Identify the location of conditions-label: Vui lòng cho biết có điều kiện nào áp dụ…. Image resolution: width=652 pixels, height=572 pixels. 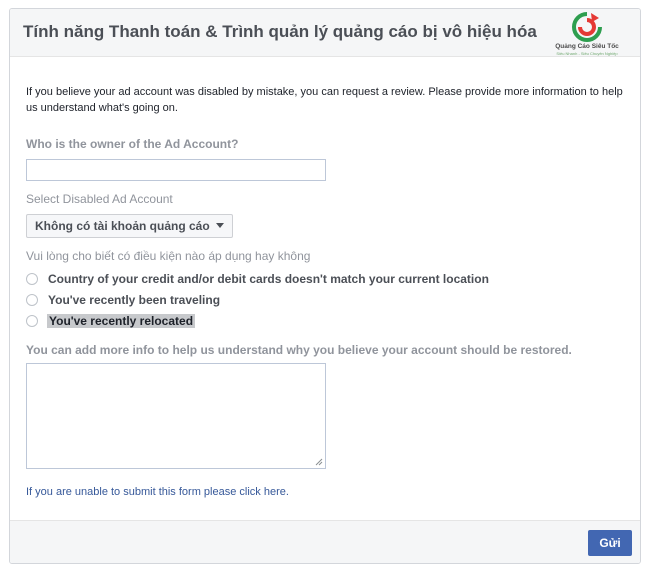
(168, 256).